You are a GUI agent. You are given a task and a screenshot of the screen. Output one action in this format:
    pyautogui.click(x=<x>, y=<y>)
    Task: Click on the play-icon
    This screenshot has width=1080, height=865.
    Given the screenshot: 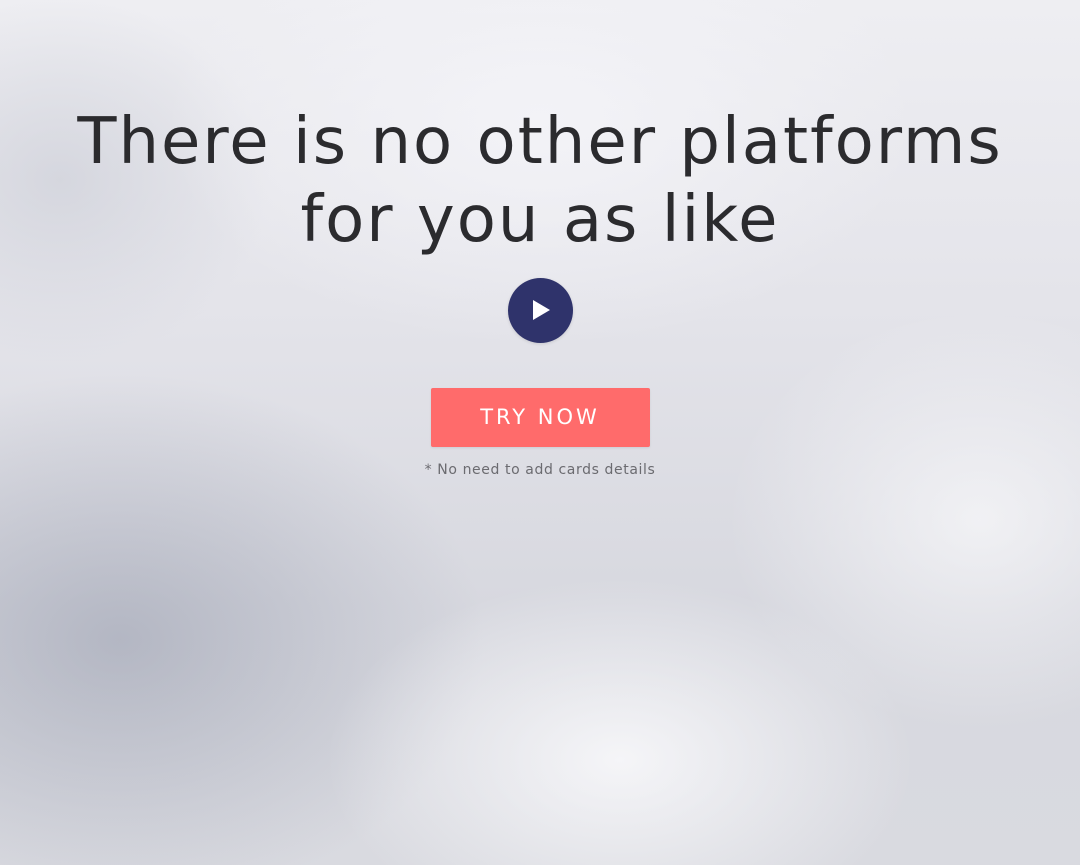 What is the action you would take?
    pyautogui.click(x=541, y=310)
    